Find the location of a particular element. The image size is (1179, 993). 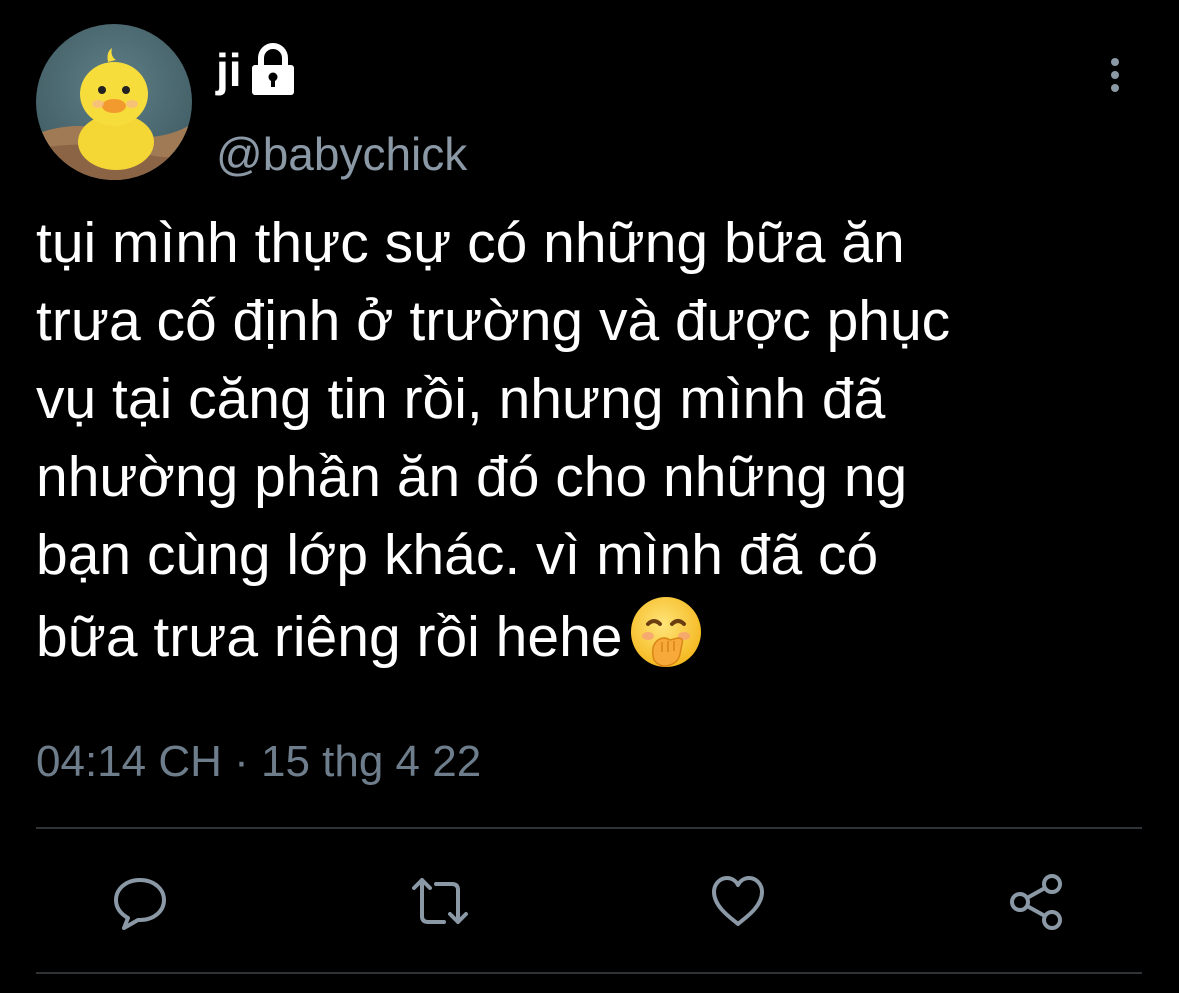

reply-button is located at coordinates (140, 902).